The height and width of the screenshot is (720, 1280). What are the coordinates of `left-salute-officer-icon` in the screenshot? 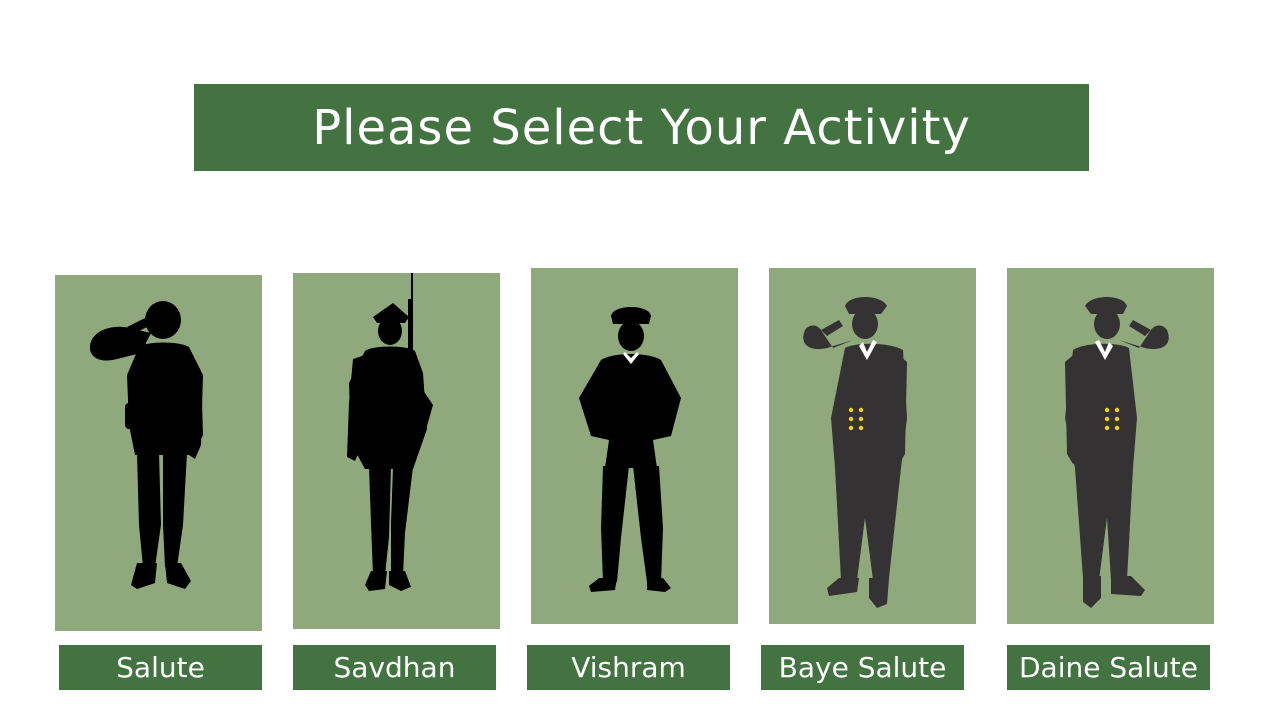 It's located at (855, 452).